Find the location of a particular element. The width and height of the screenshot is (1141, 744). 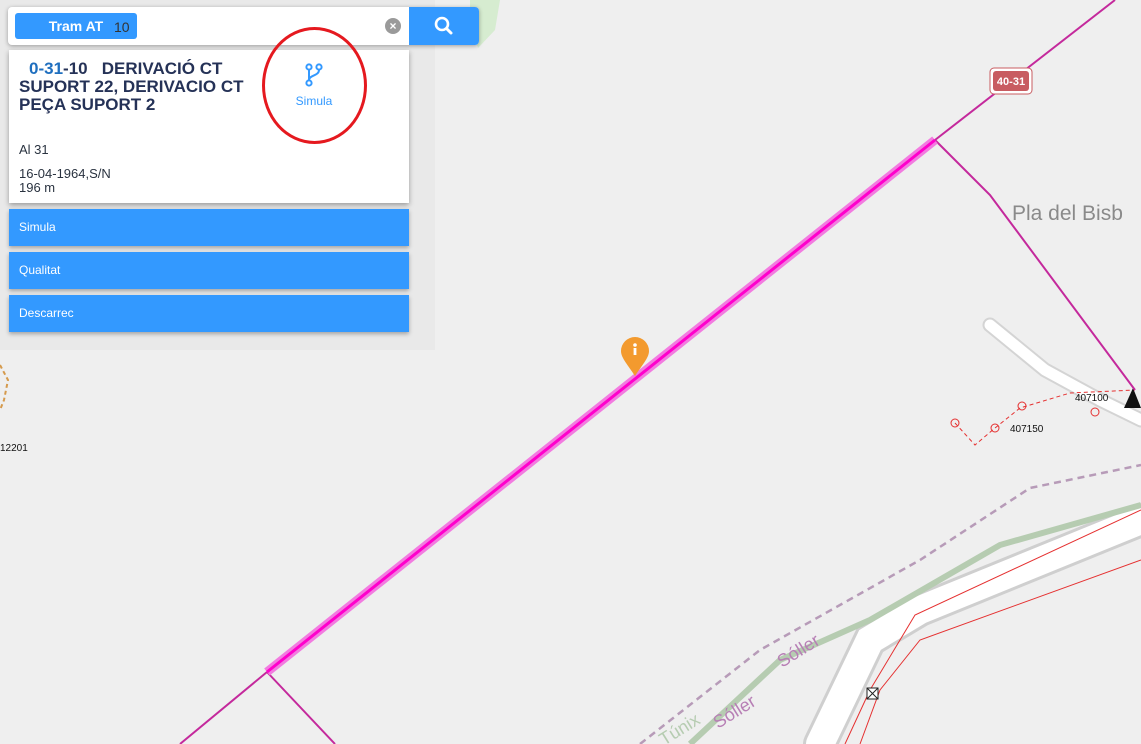

line-badge: 40-31 is located at coordinates (1011, 81).